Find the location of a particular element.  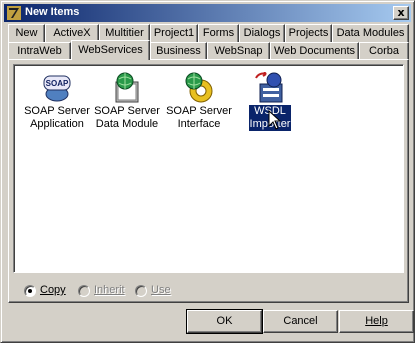

tab-label: New is located at coordinates (26, 33).